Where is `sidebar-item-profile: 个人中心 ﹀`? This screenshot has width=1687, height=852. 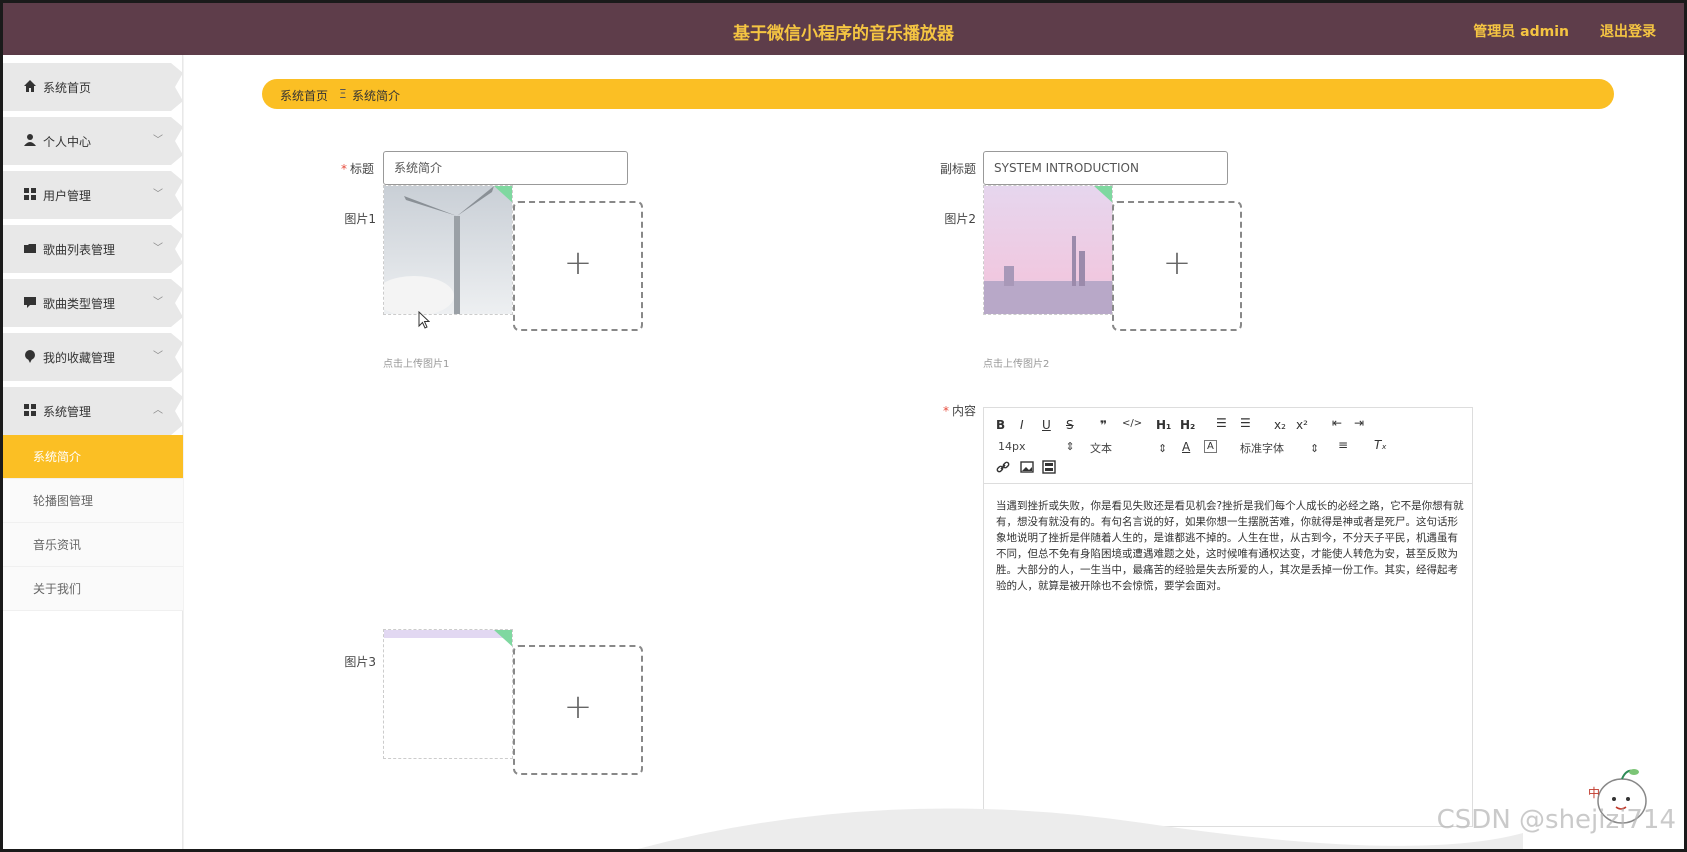 sidebar-item-profile: 个人中心 ﹀ is located at coordinates (93, 141).